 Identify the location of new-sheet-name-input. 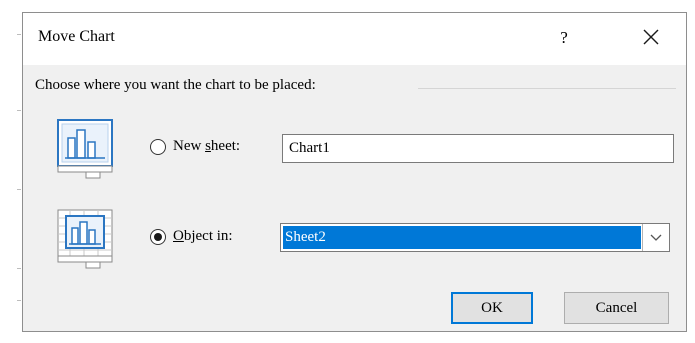
(478, 148).